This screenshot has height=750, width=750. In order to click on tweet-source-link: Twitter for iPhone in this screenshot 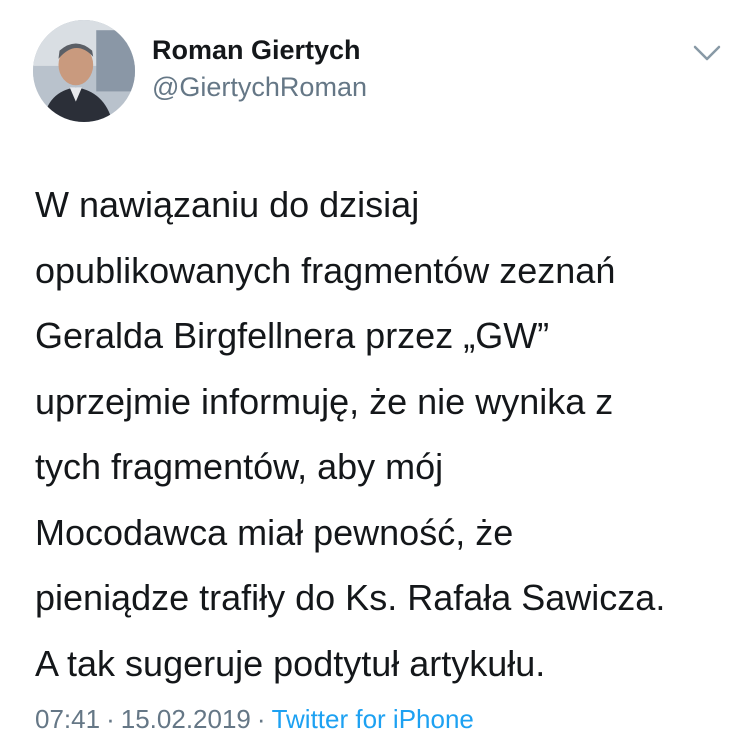, I will do `click(373, 719)`.